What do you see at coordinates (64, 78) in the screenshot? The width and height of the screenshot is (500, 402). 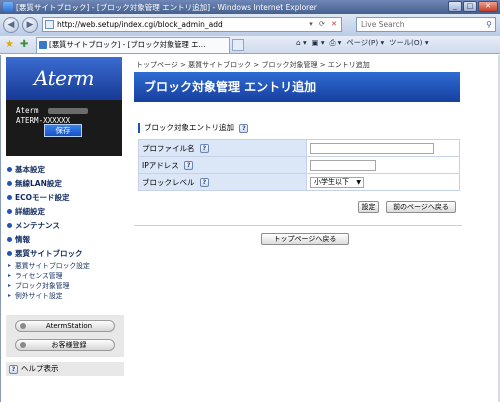 I see `aterm-logo: Aterm` at bounding box center [64, 78].